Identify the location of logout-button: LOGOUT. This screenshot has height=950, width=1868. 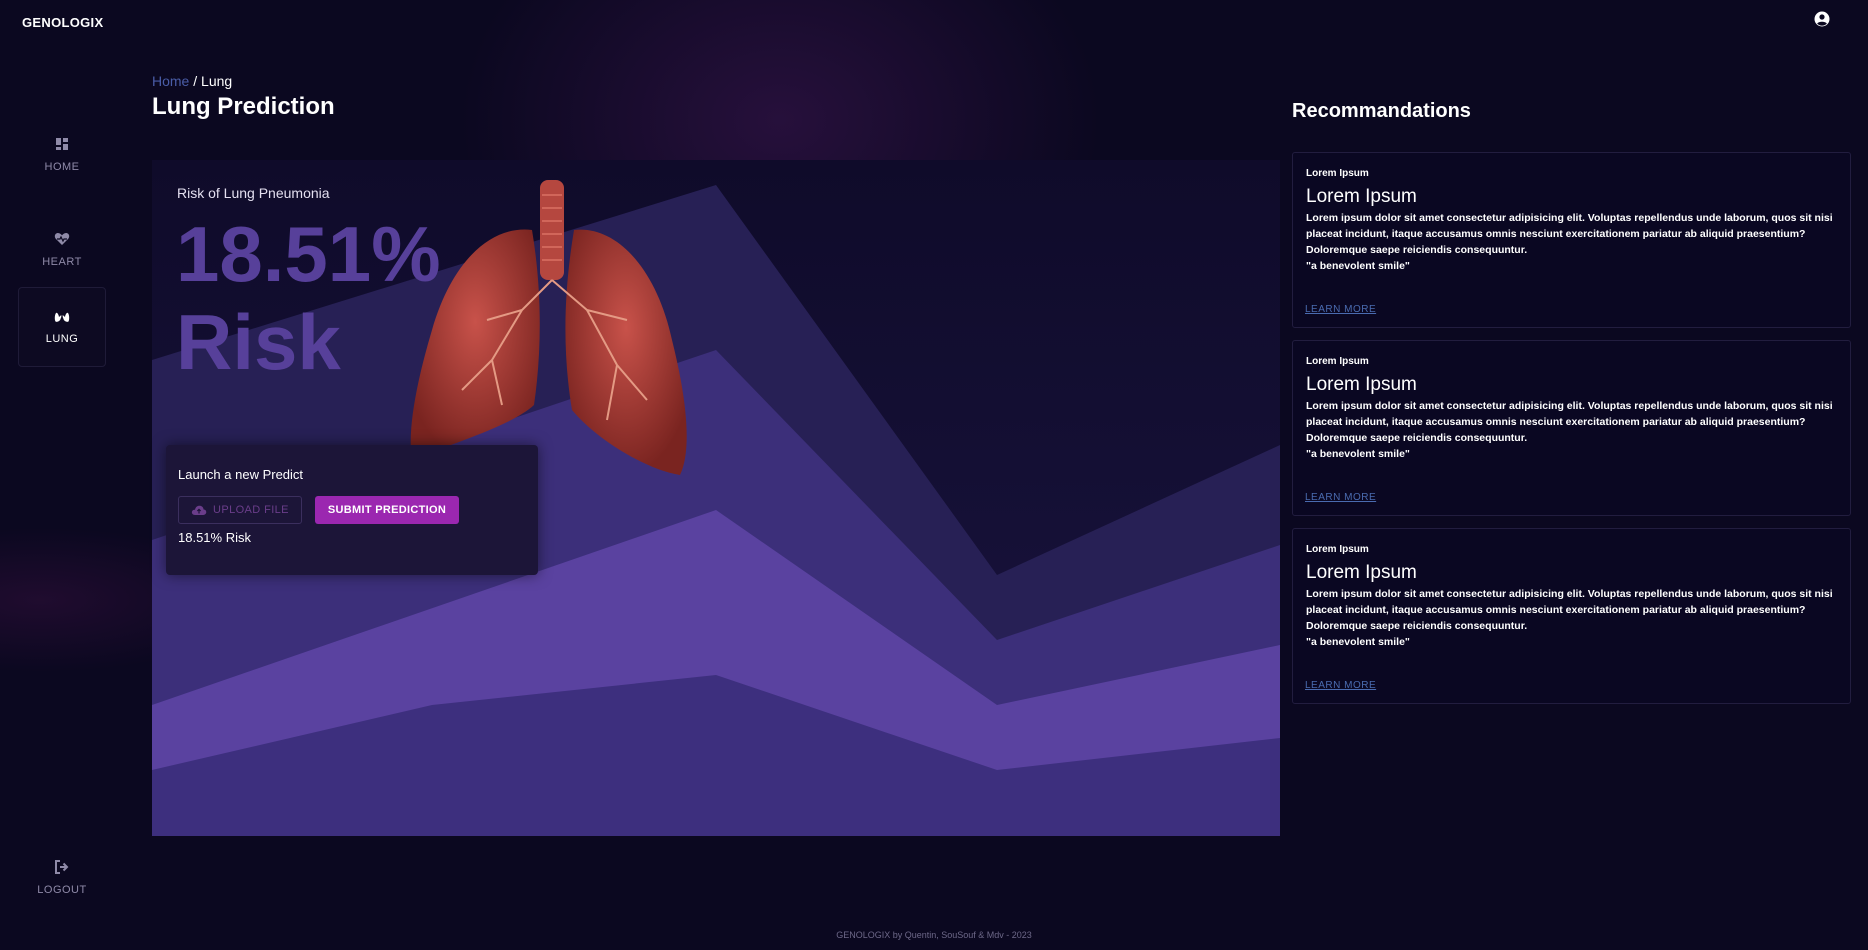
(62, 900).